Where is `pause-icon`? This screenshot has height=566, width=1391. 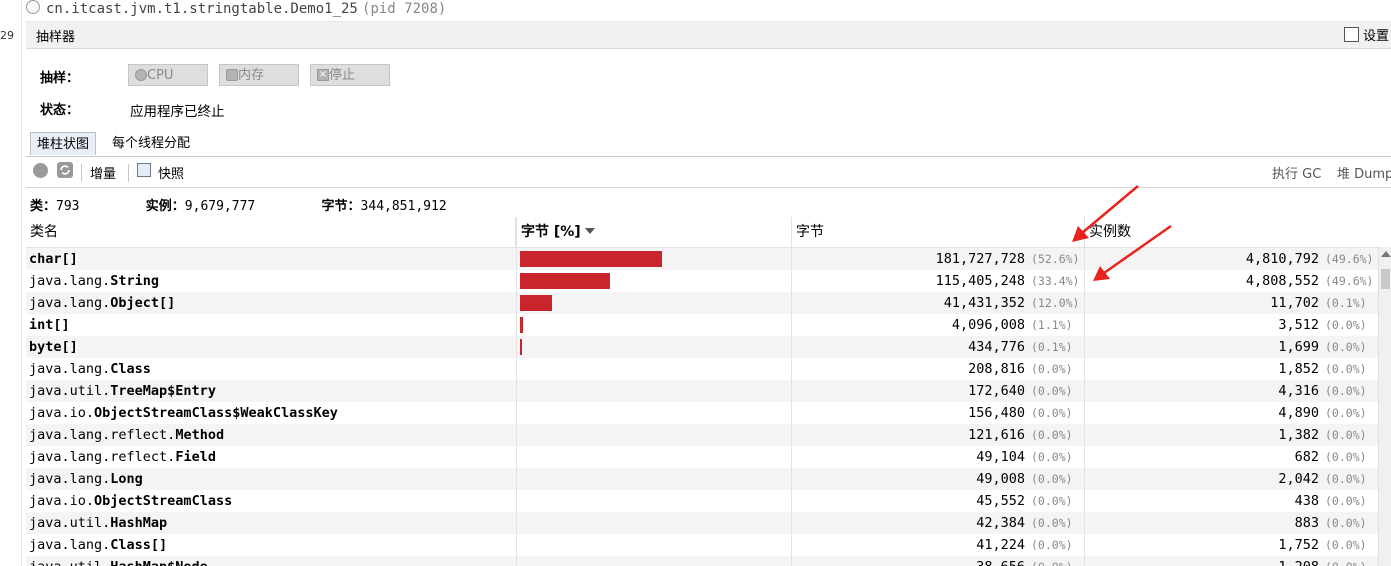
pause-icon is located at coordinates (40, 170).